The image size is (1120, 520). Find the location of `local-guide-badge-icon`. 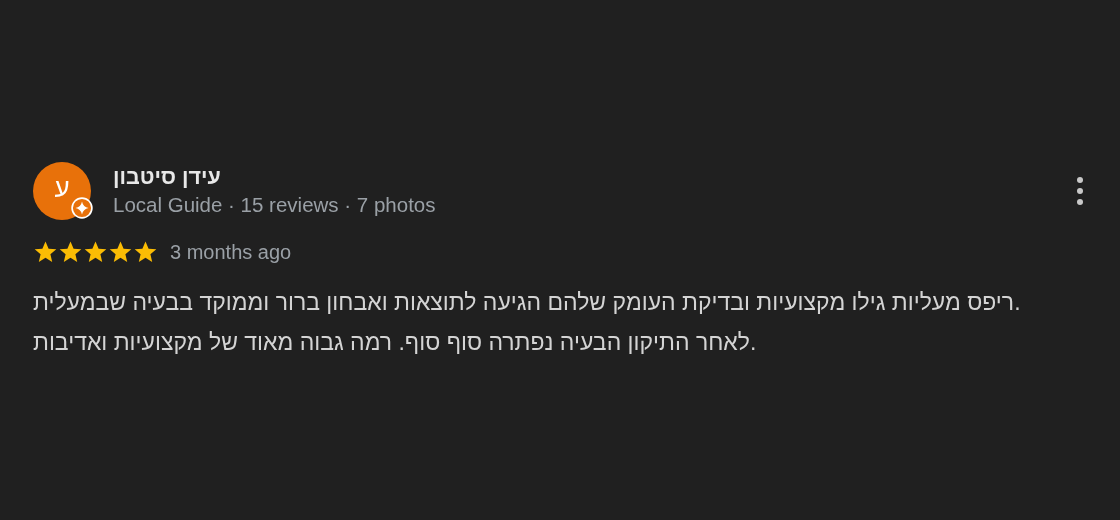

local-guide-badge-icon is located at coordinates (82, 208).